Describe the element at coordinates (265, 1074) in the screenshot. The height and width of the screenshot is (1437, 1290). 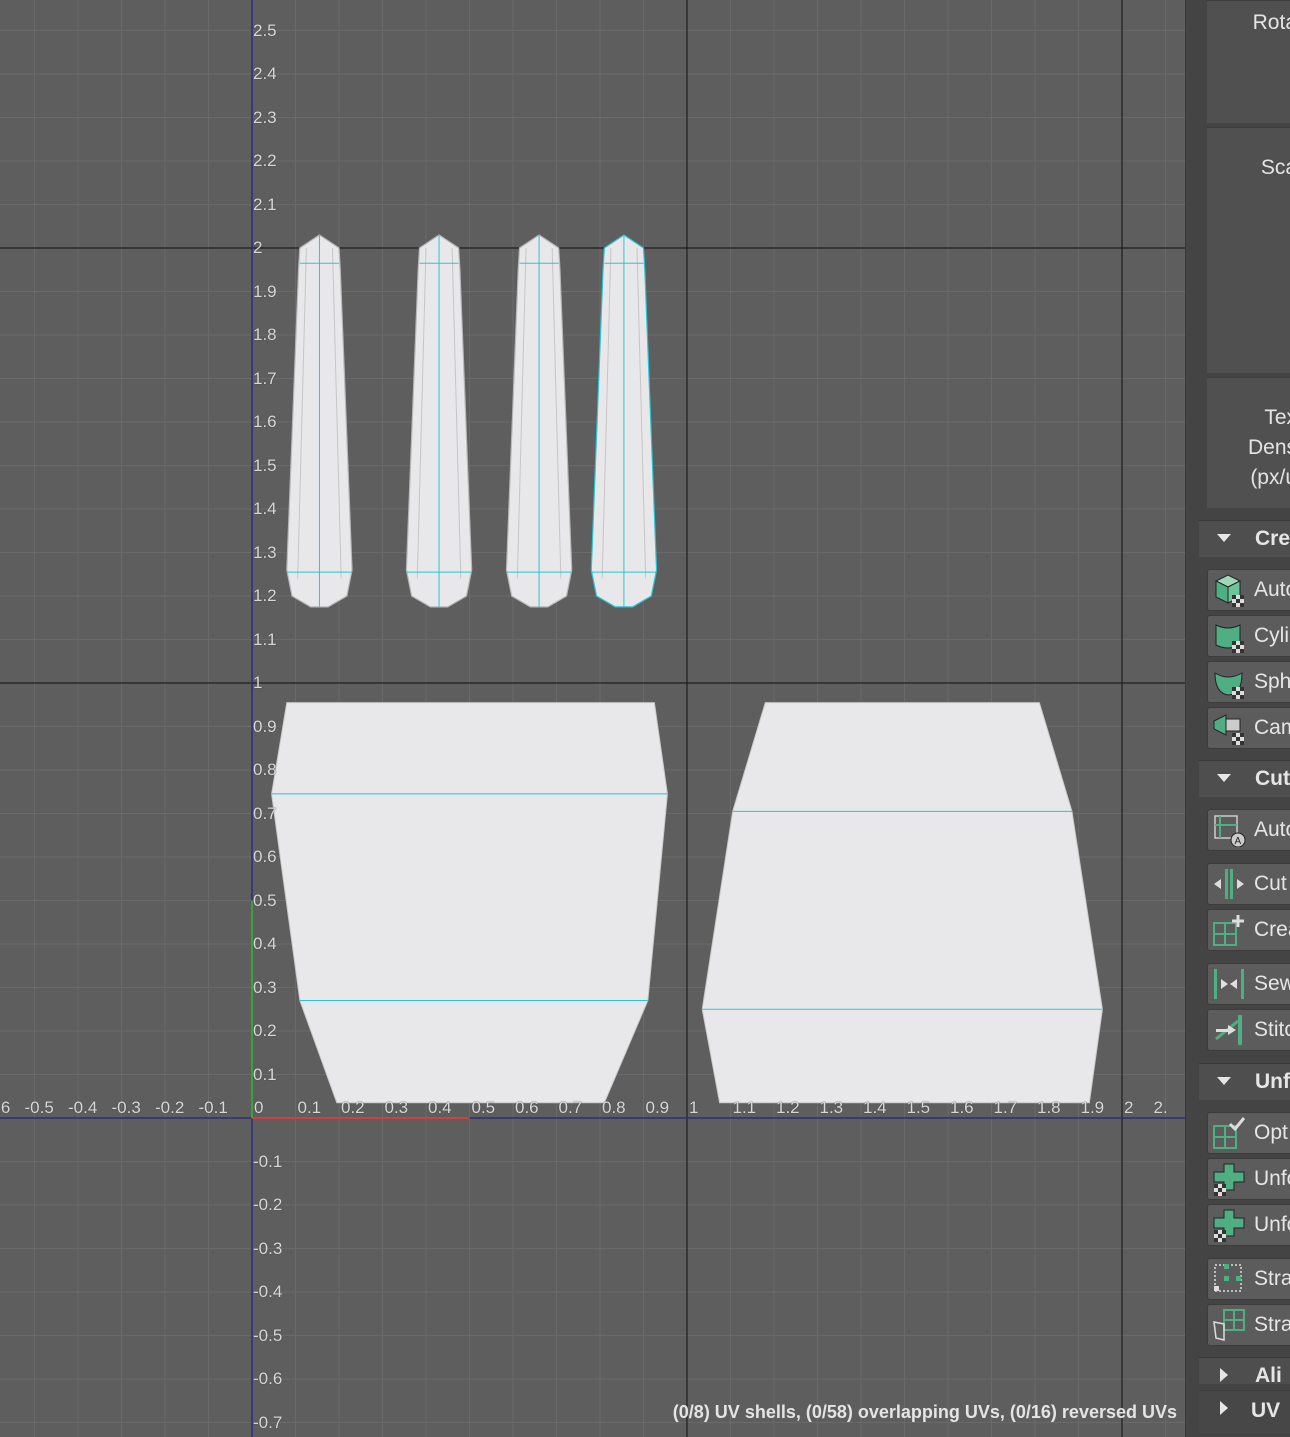
I see `v-tick-label: 0.1` at that location.